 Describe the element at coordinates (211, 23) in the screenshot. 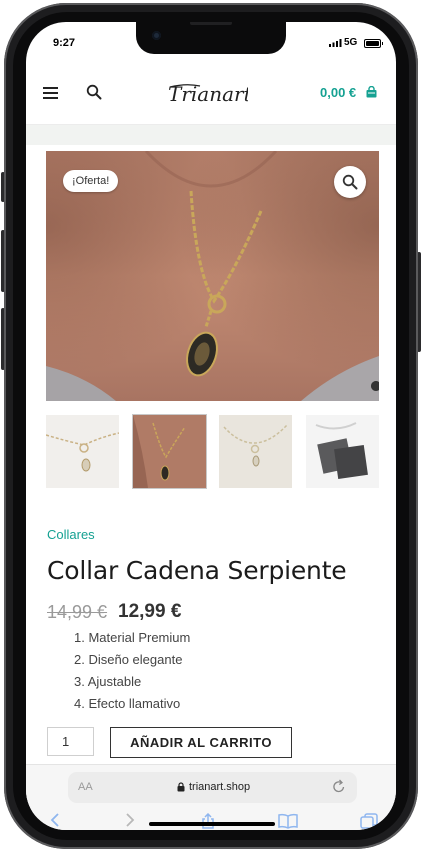

I see `speaker-grille` at that location.